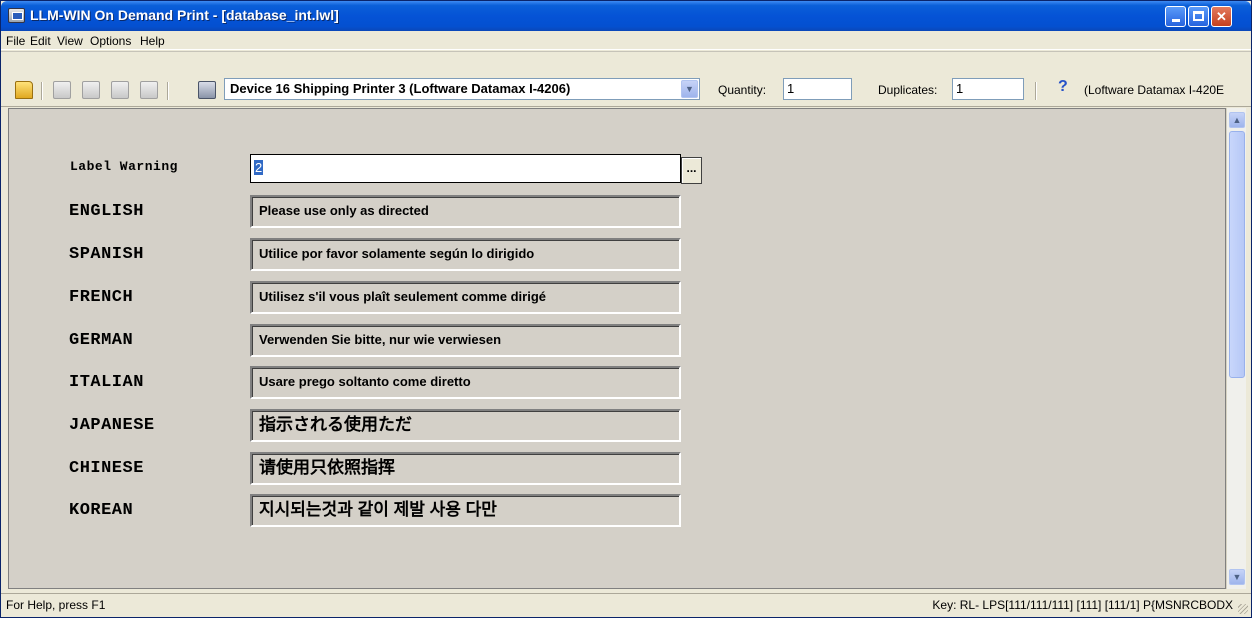  Describe the element at coordinates (689, 89) in the screenshot. I see `chevron-down-icon: ▼` at that location.